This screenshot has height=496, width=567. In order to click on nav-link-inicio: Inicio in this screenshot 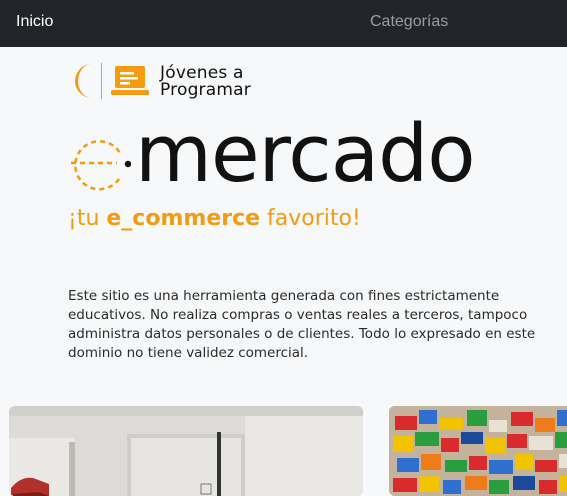, I will do `click(34, 22)`.